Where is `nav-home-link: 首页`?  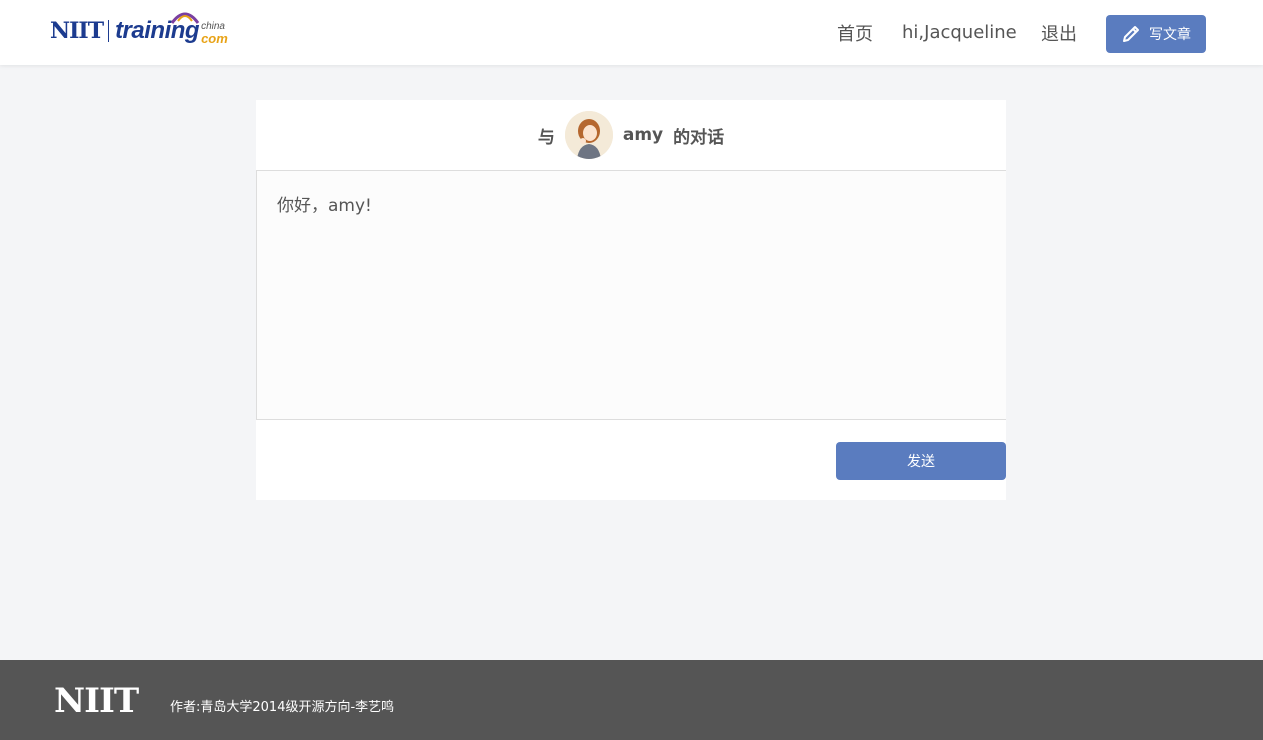
nav-home-link: 首页 is located at coordinates (855, 32).